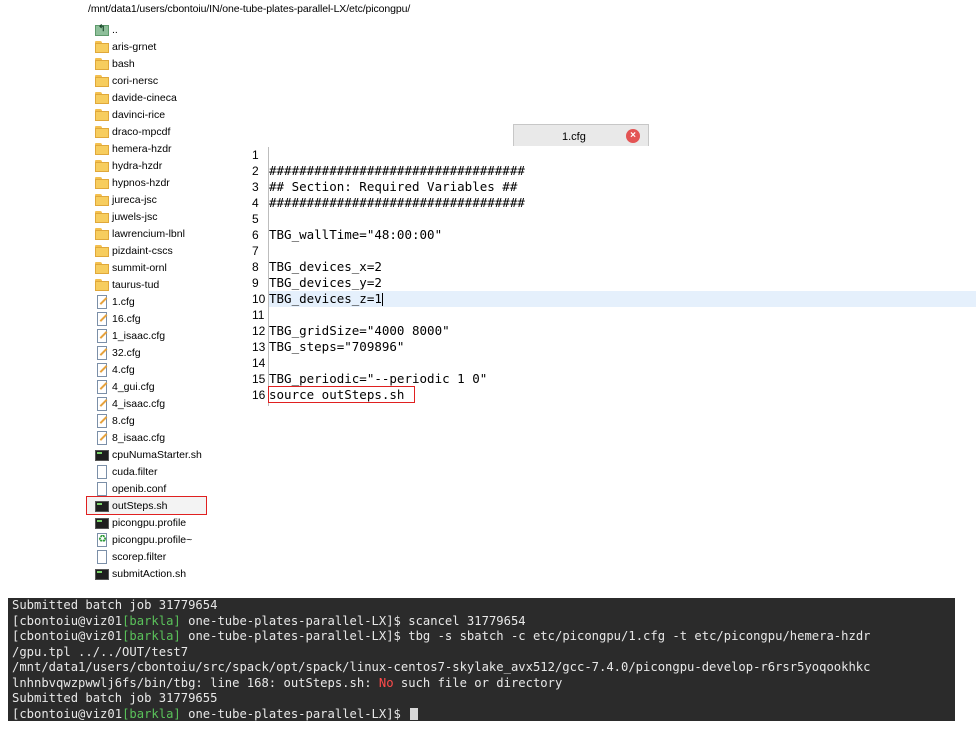  What do you see at coordinates (139, 403) in the screenshot?
I see `tree-item-label: 4_isaac.cfg` at bounding box center [139, 403].